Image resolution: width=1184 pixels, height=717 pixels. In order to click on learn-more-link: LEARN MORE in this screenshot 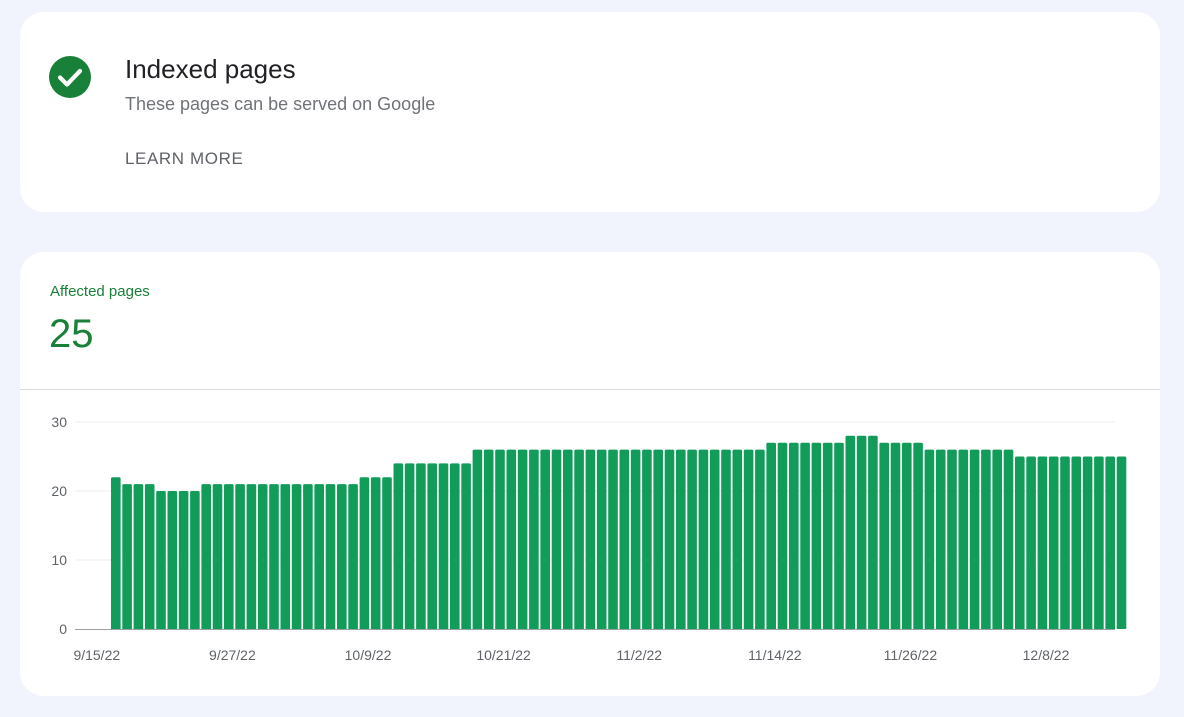, I will do `click(184, 159)`.